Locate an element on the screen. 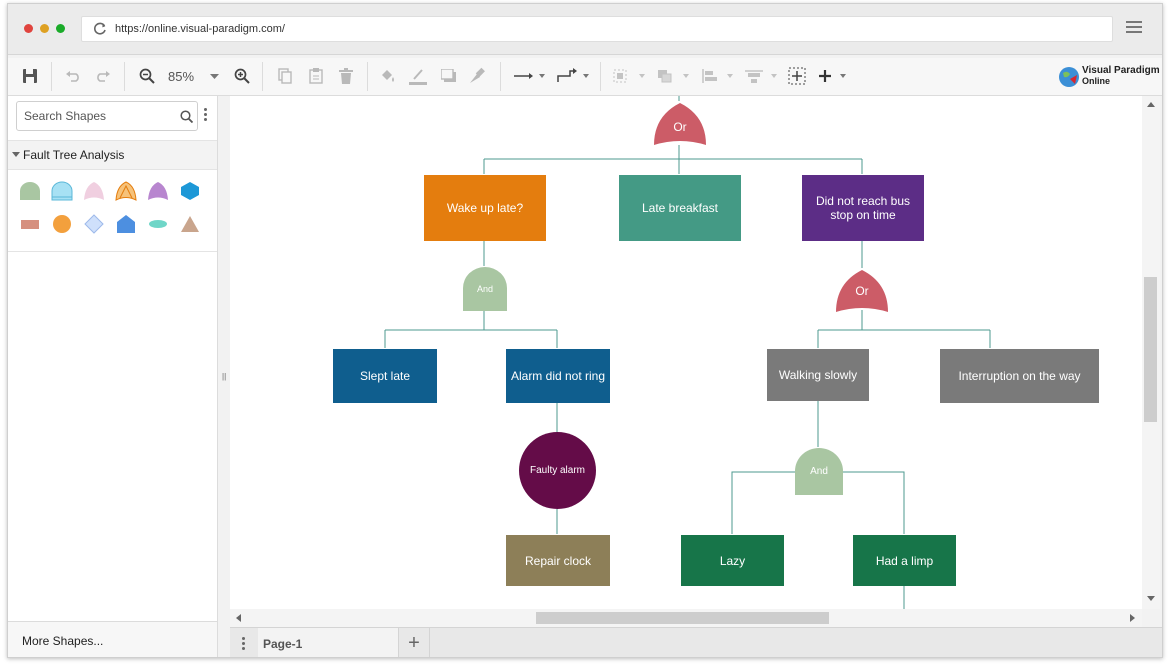 The height and width of the screenshot is (665, 1170). event-rectangle-shape-icon is located at coordinates (30, 224).